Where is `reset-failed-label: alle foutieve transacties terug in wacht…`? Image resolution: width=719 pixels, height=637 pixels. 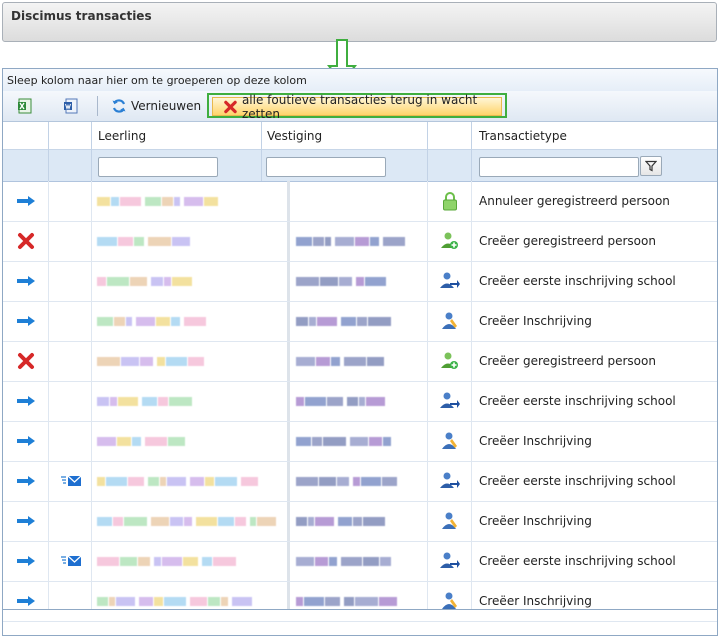
reset-failed-label: alle foutieve transacties terug in wacht… is located at coordinates (359, 106).